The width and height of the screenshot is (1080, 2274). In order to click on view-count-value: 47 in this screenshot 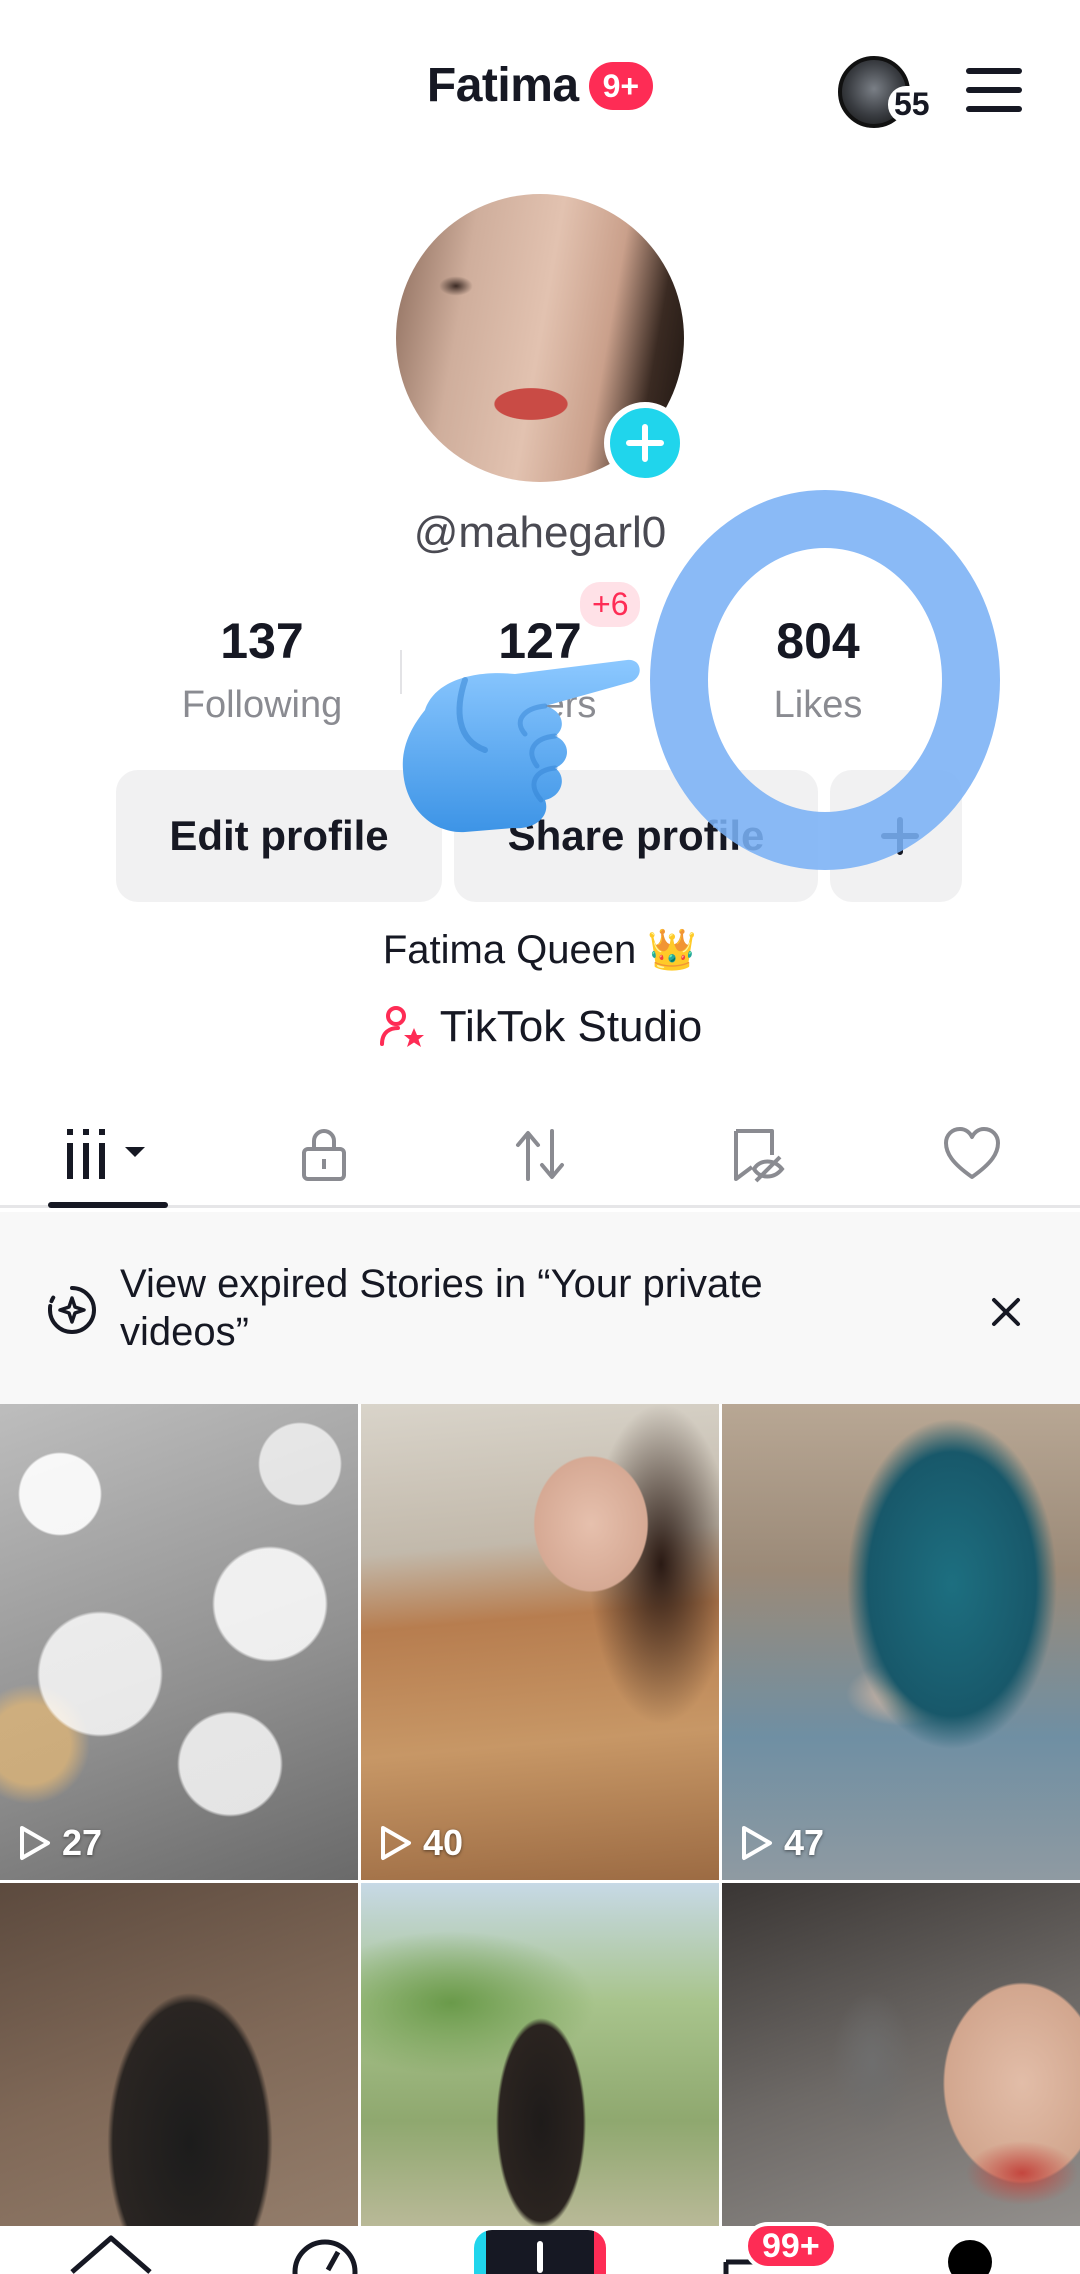, I will do `click(804, 1842)`.